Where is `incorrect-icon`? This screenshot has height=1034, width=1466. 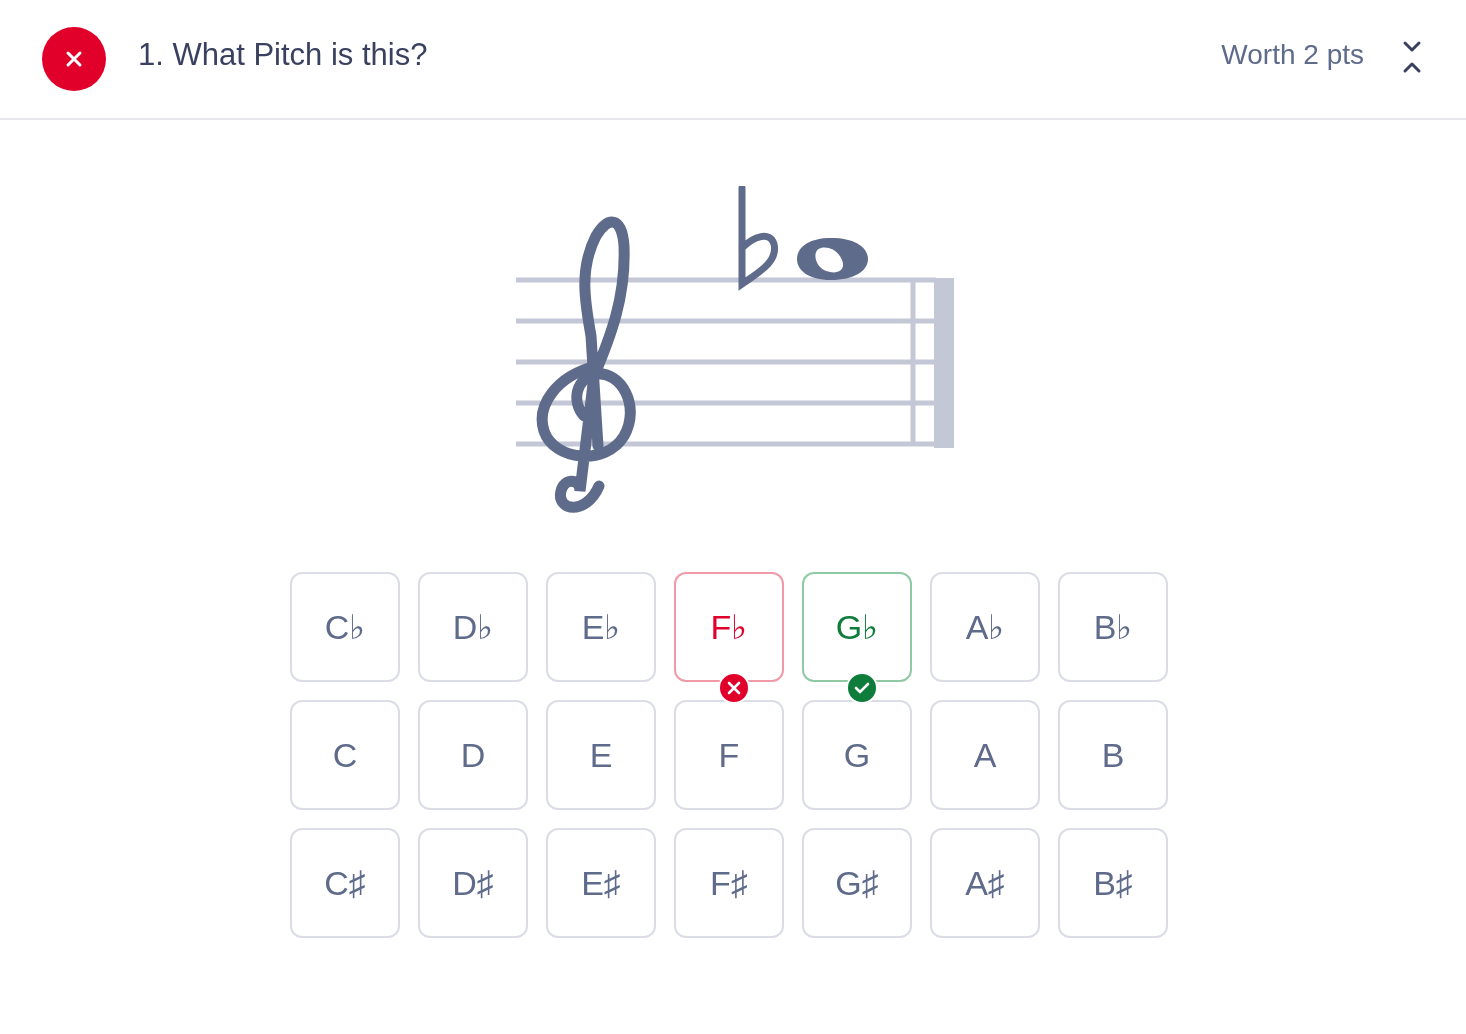
incorrect-icon is located at coordinates (734, 688).